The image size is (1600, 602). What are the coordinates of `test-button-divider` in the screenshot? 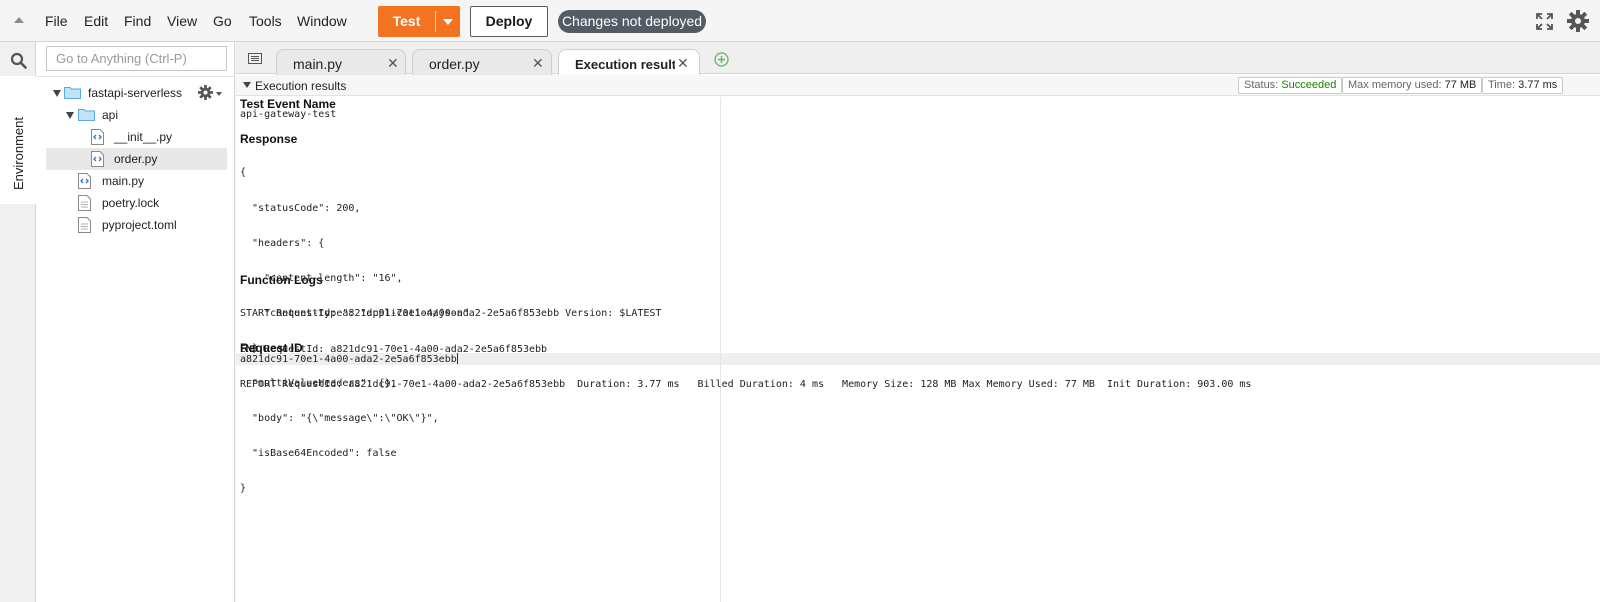 It's located at (435, 21).